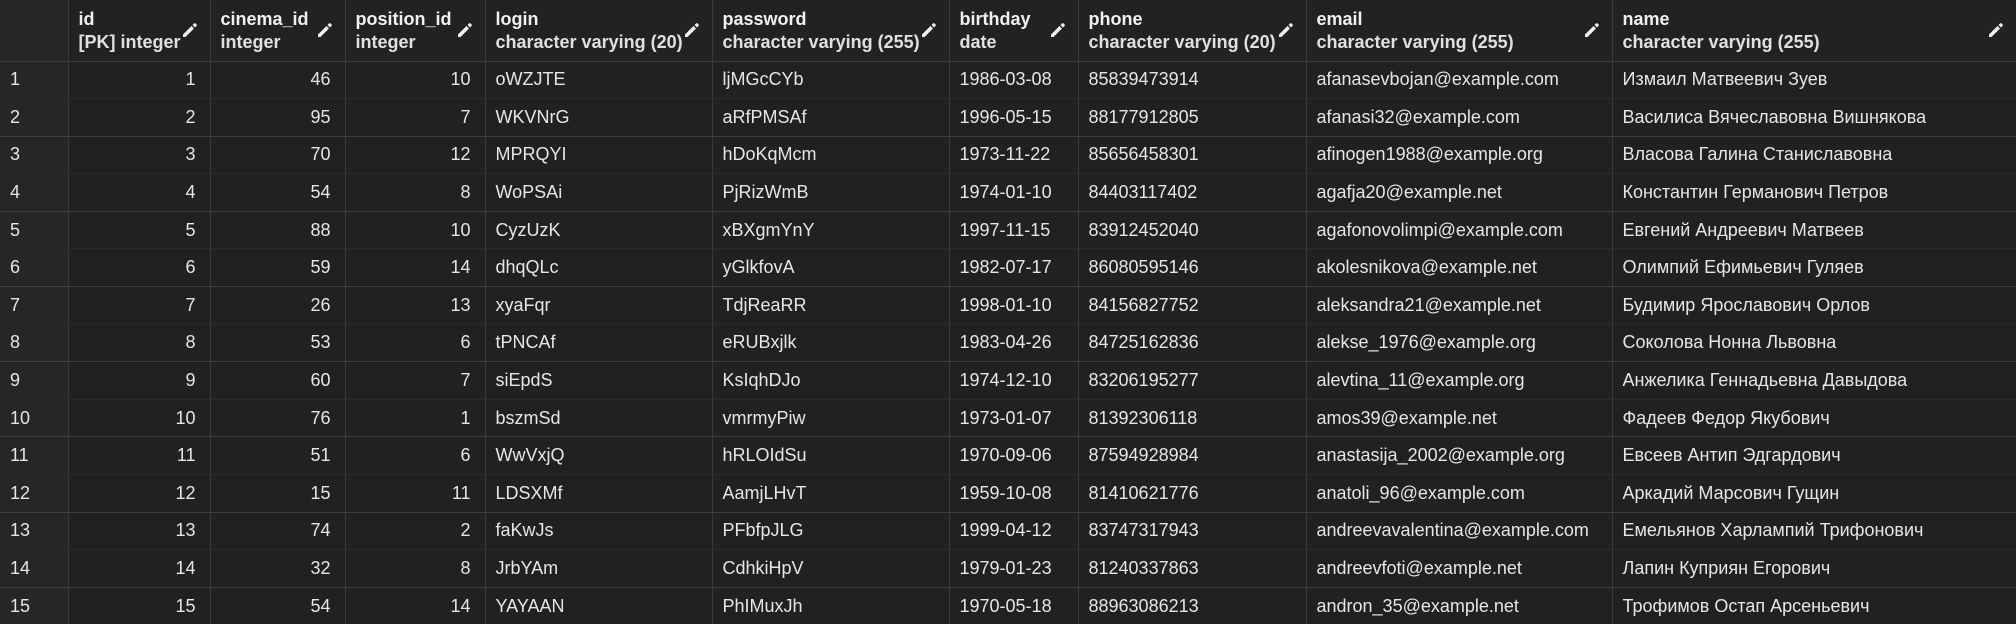  Describe the element at coordinates (1814, 80) in the screenshot. I see `cell-name: Измаил Матвеевич Зуев` at that location.